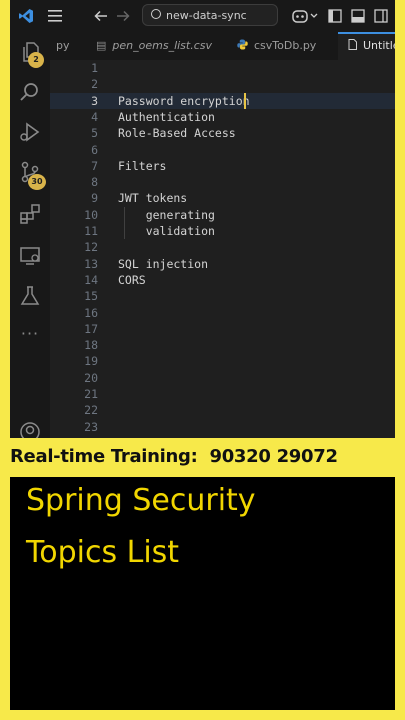  What do you see at coordinates (166, 116) in the screenshot?
I see `line-text: Authentication` at bounding box center [166, 116].